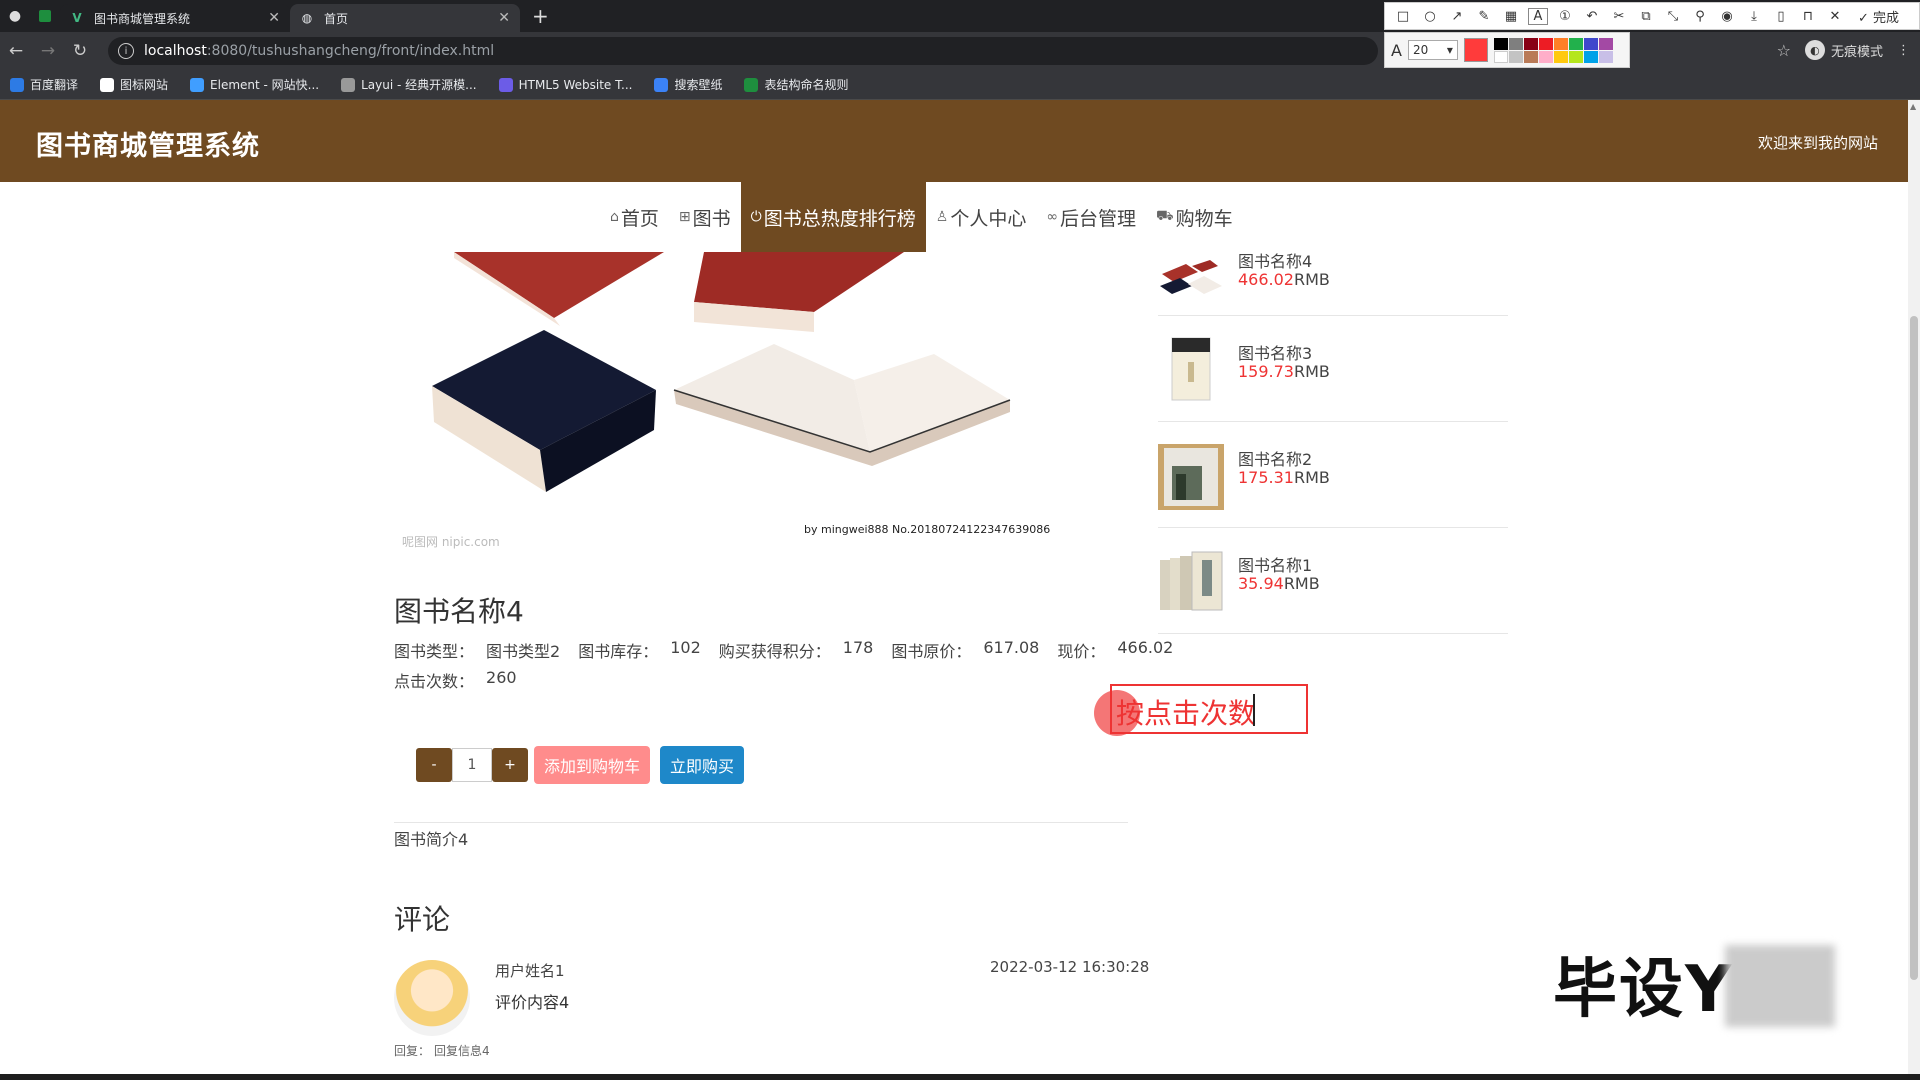 The image size is (1920, 1080). Describe the element at coordinates (405, 18) in the screenshot. I see `tab-home: ◍ 首页 ✕` at that location.